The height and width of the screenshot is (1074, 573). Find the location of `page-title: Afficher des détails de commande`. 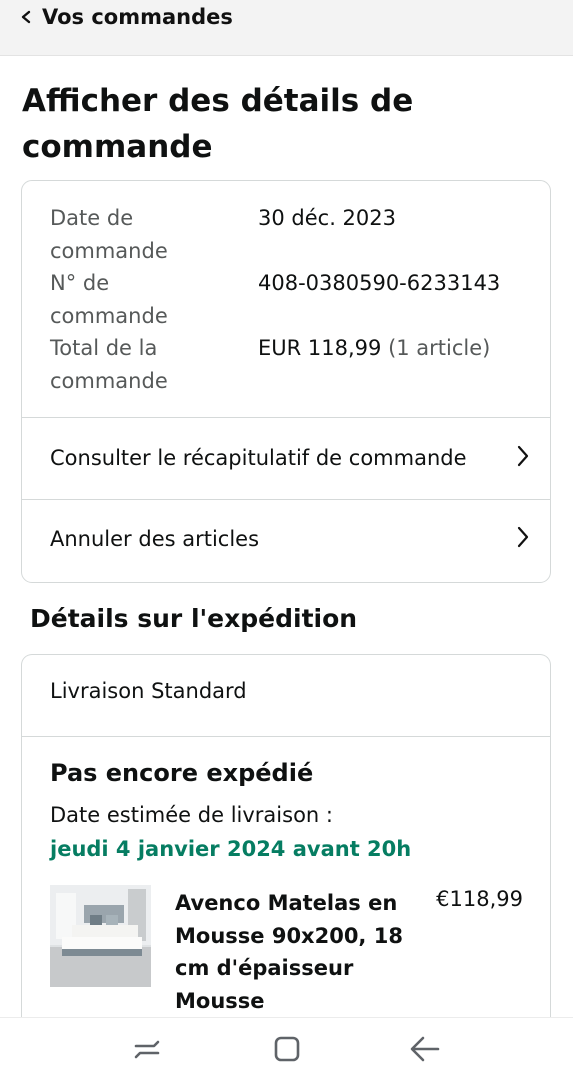

page-title: Afficher des détails de commande is located at coordinates (218, 124).